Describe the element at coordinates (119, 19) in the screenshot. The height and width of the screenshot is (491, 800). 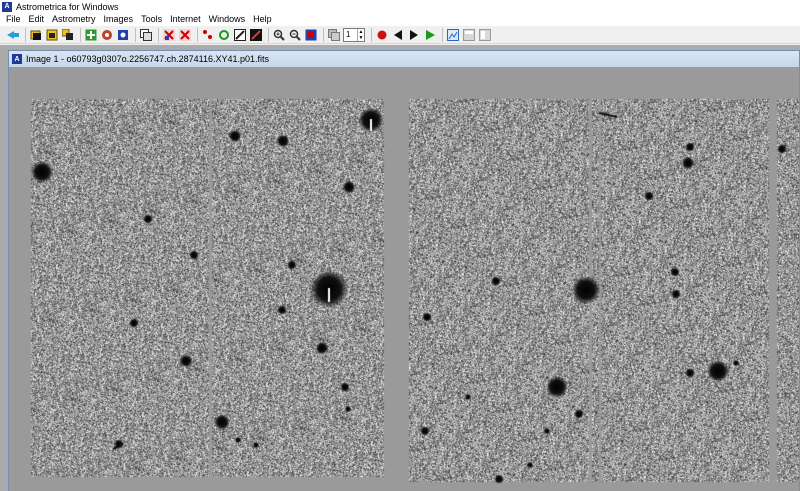
I see `menu-images: Images` at that location.